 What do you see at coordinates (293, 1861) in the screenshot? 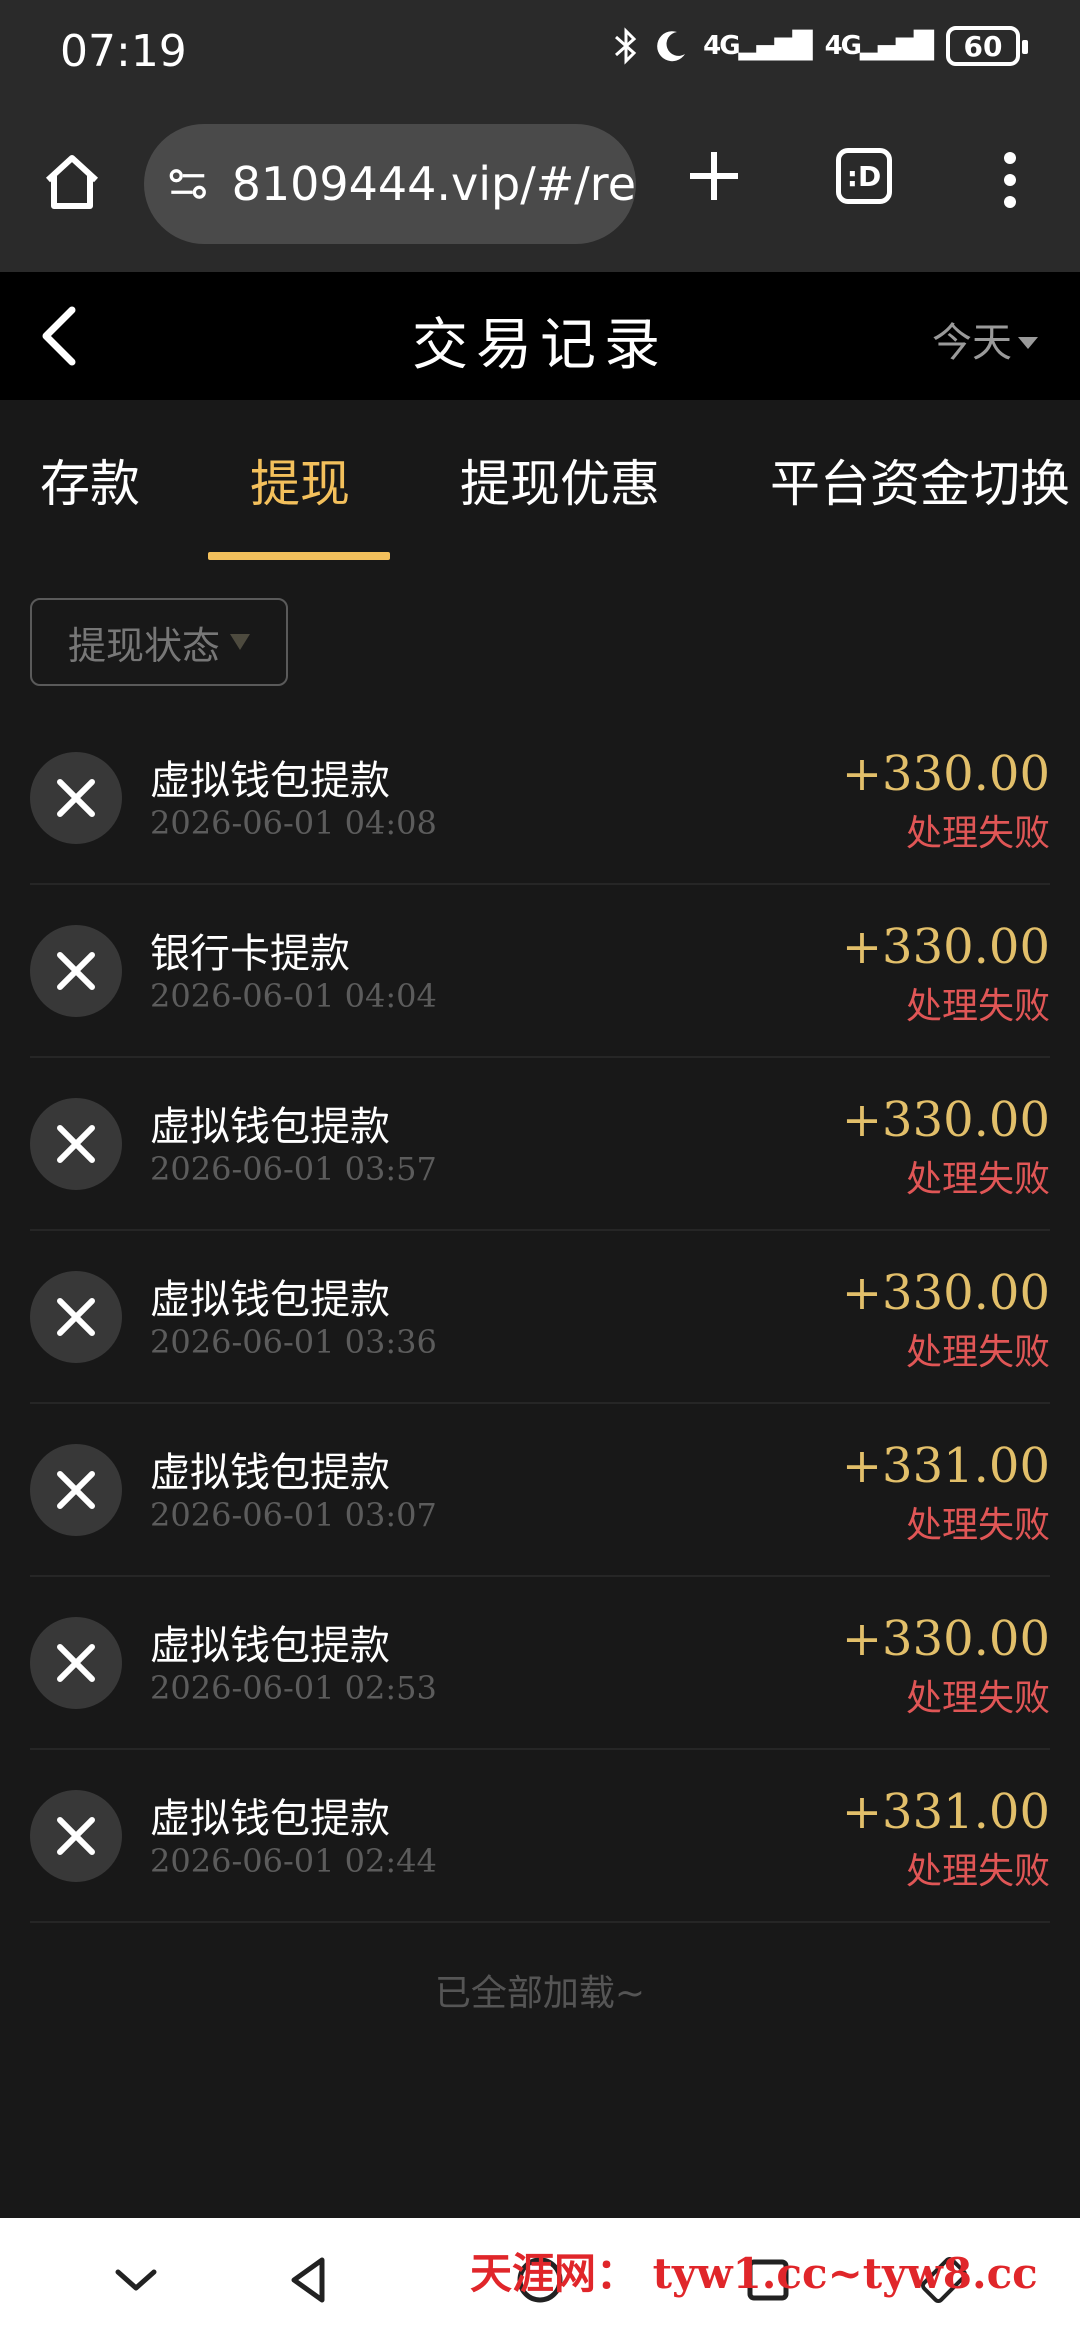
I see `transaction-time: 2026-06-01 02:44` at bounding box center [293, 1861].